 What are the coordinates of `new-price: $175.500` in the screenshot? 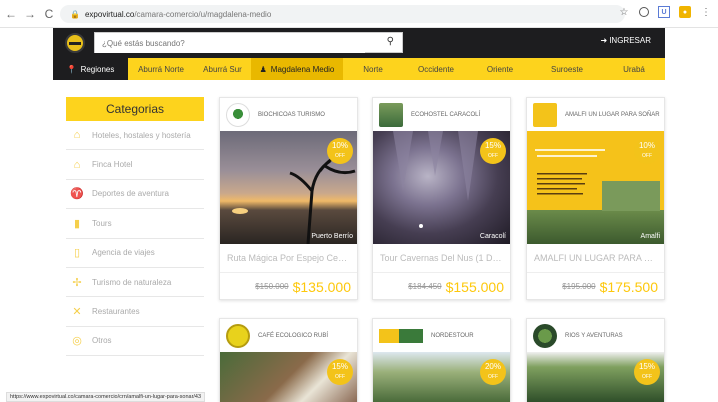 It's located at (628, 286).